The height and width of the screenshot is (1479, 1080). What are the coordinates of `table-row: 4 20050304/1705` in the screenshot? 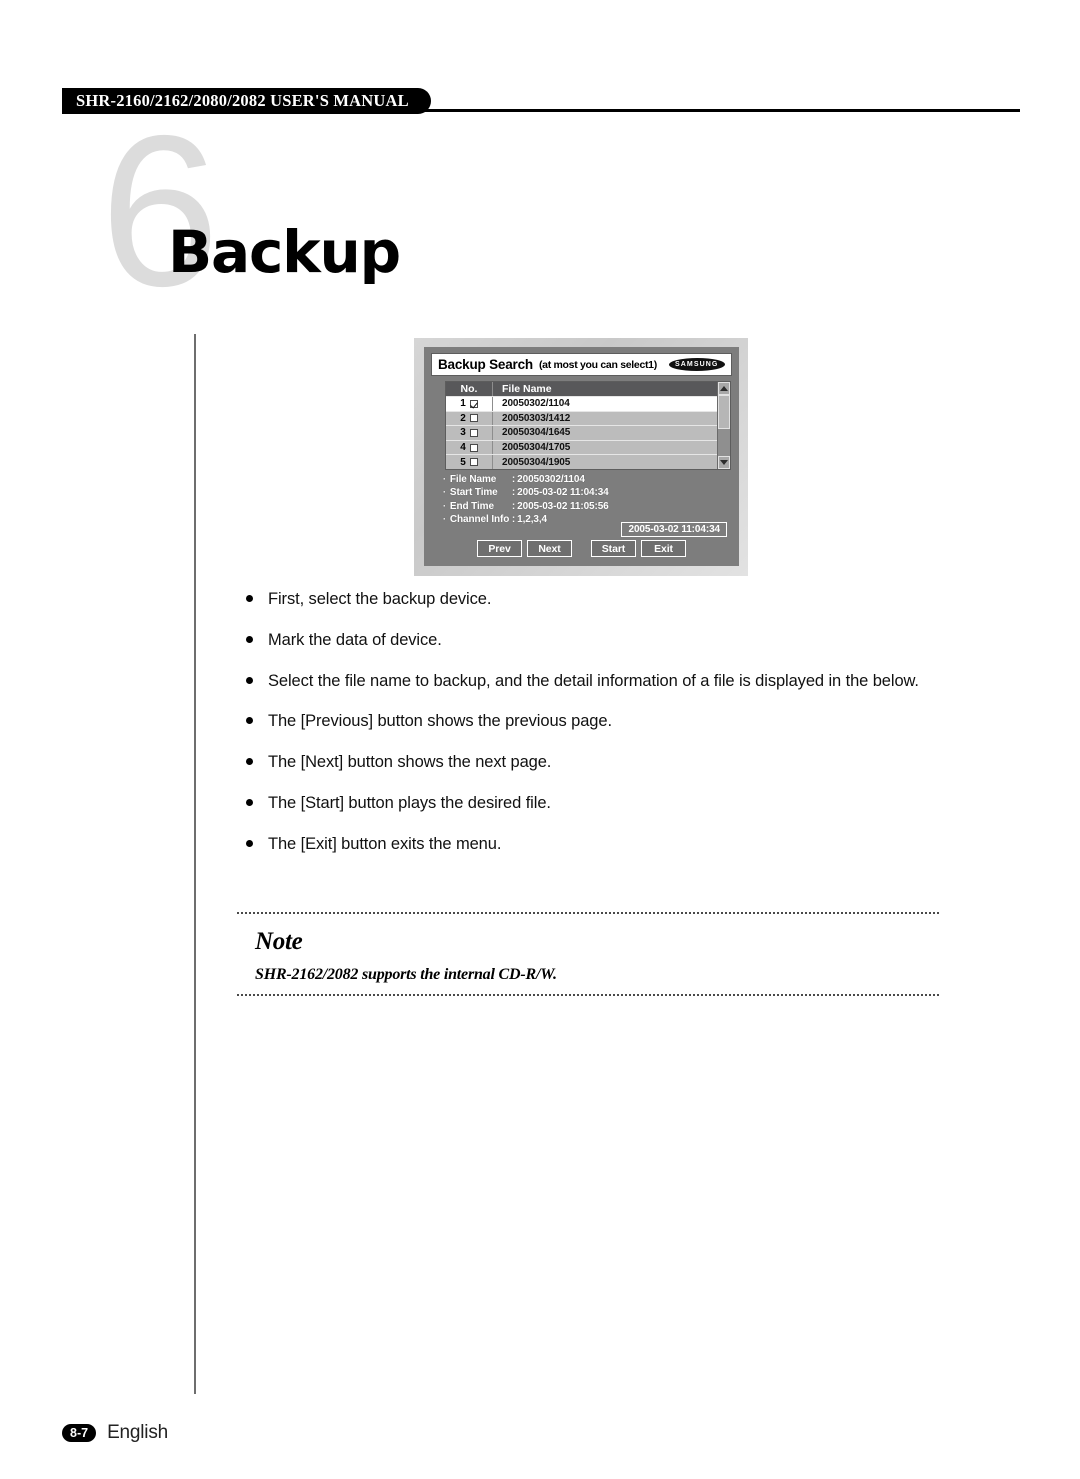 It's located at (581, 447).